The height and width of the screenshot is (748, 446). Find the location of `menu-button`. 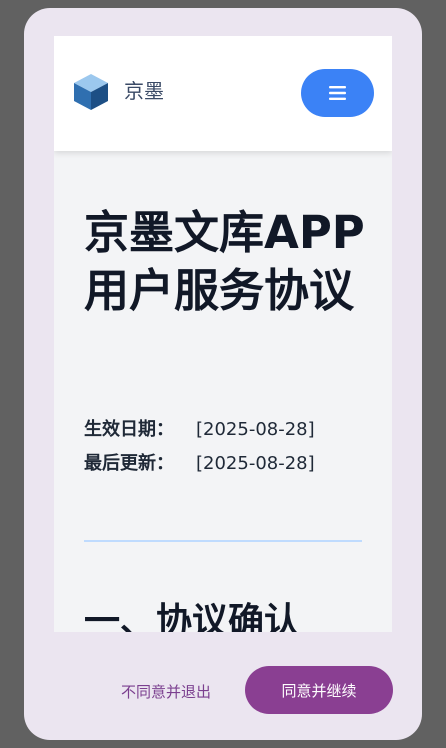

menu-button is located at coordinates (337, 93).